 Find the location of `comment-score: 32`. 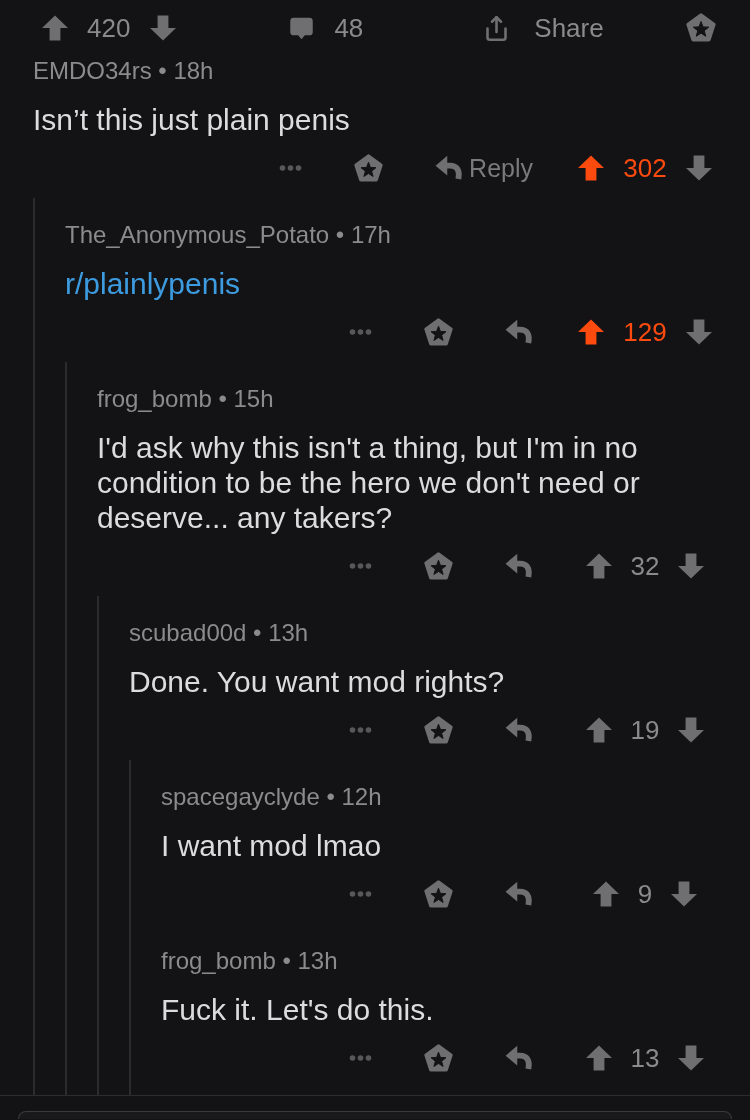

comment-score: 32 is located at coordinates (645, 566).